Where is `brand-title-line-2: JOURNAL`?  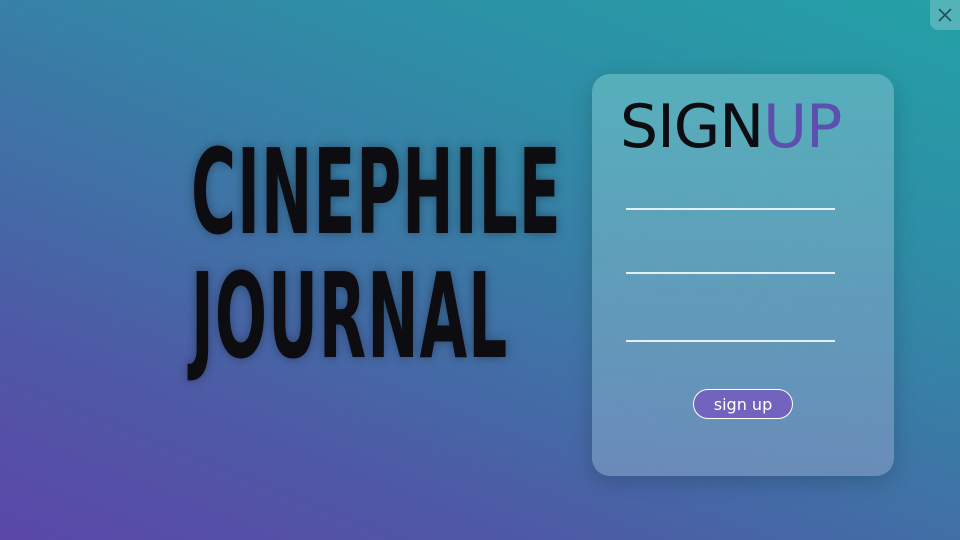 brand-title-line-2: JOURNAL is located at coordinates (350, 316).